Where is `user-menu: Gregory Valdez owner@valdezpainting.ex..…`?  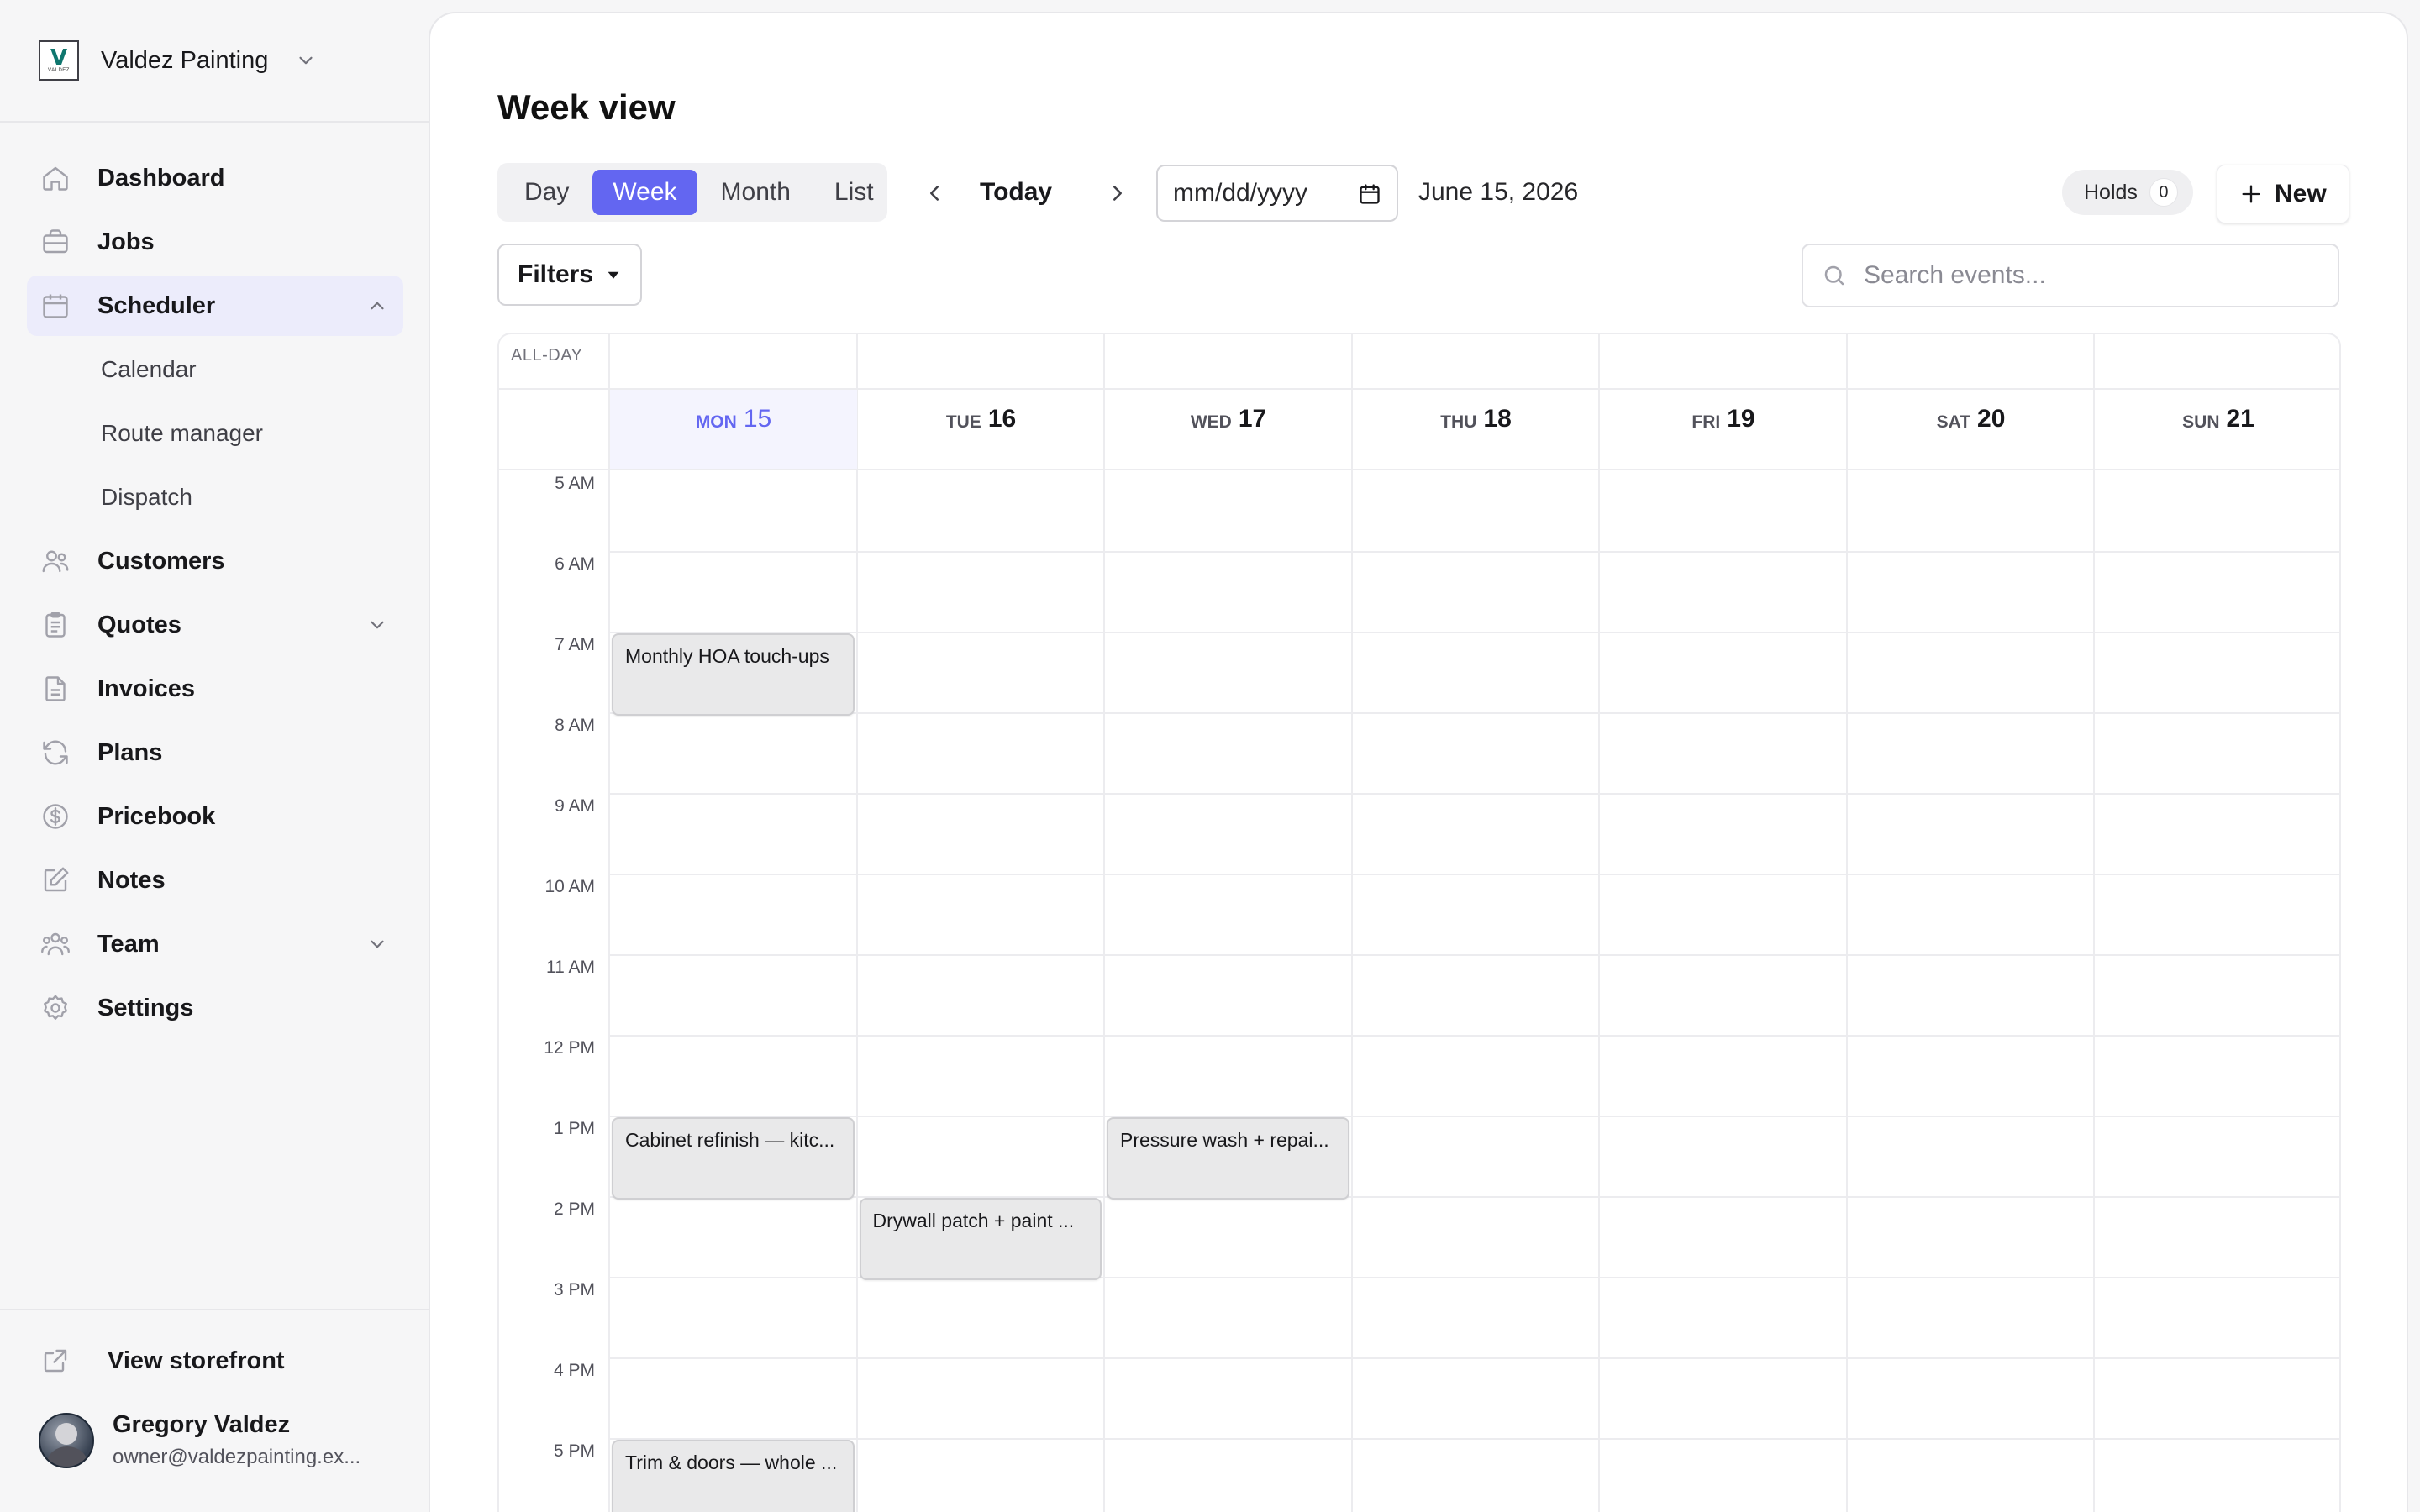 user-menu: Gregory Valdez owner@valdezpainting.ex..… is located at coordinates (218, 1440).